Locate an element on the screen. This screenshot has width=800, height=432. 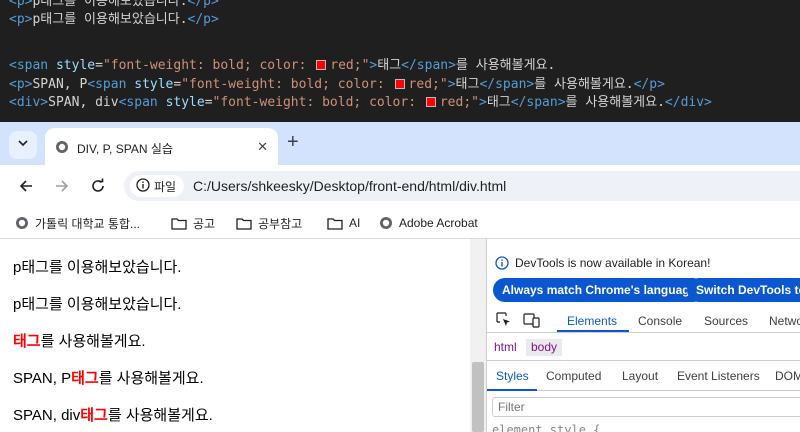
arrow-left-icon is located at coordinates (25, 186).